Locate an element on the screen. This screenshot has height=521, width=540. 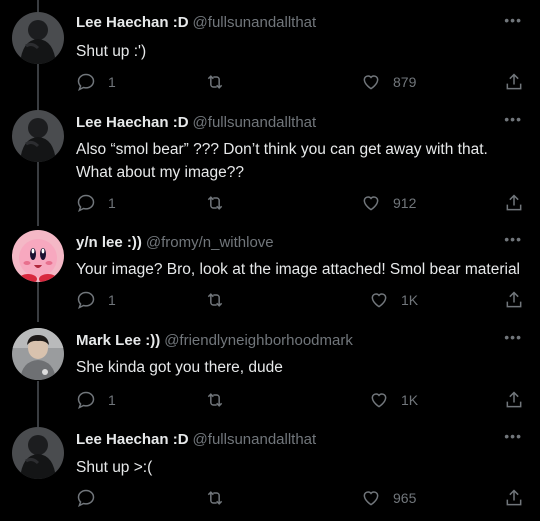
tweet-actions: 965 is located at coordinates (301, 499).